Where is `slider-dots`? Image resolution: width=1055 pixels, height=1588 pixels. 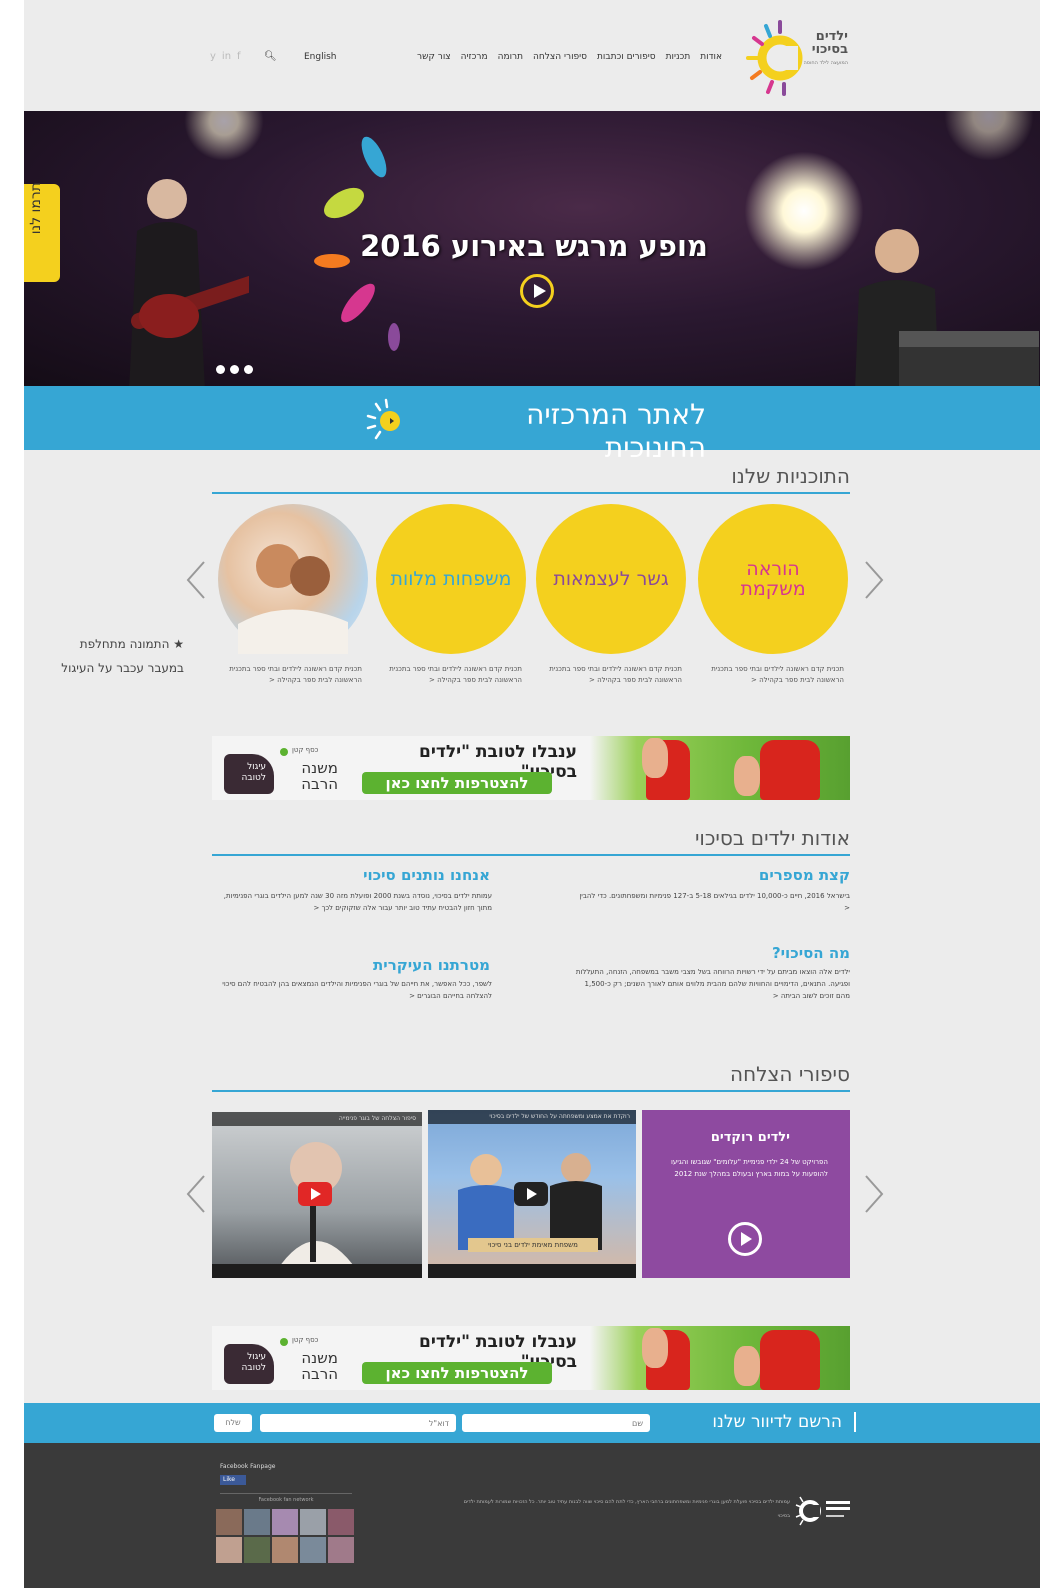
slider-dots is located at coordinates (234, 369).